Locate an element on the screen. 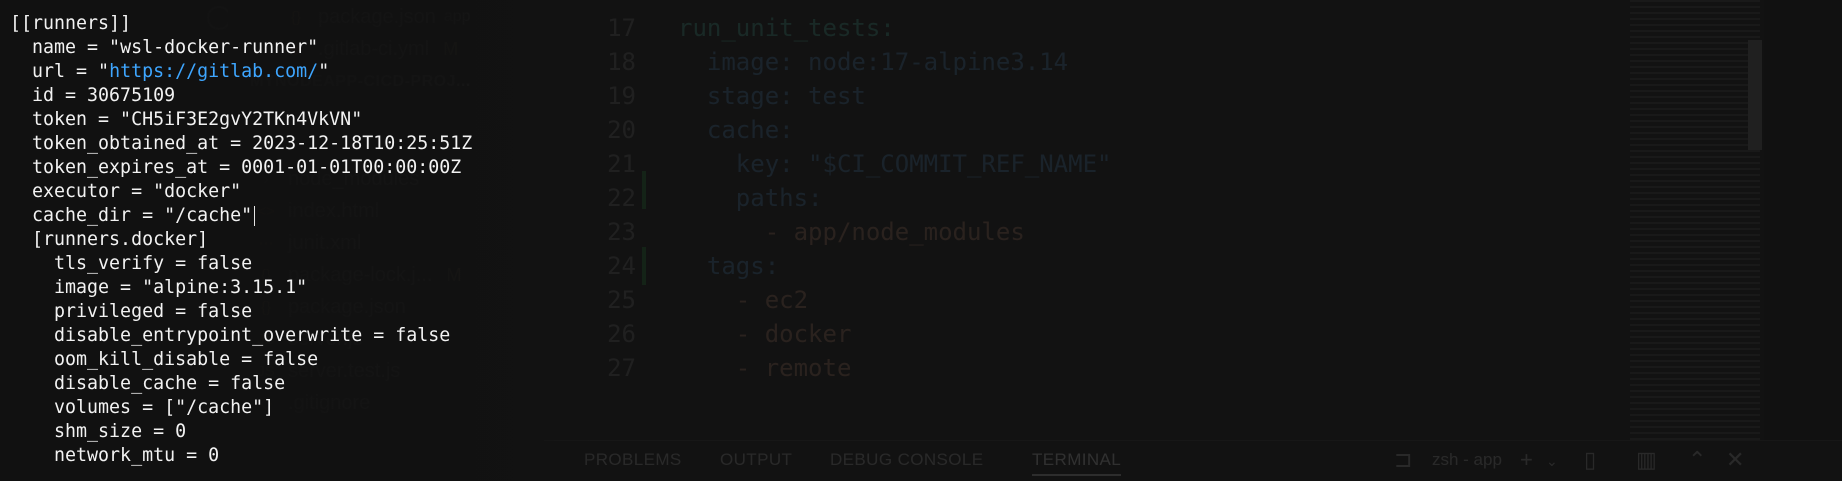 This screenshot has height=481, width=1842. tab-output: OUTPUT is located at coordinates (756, 460).